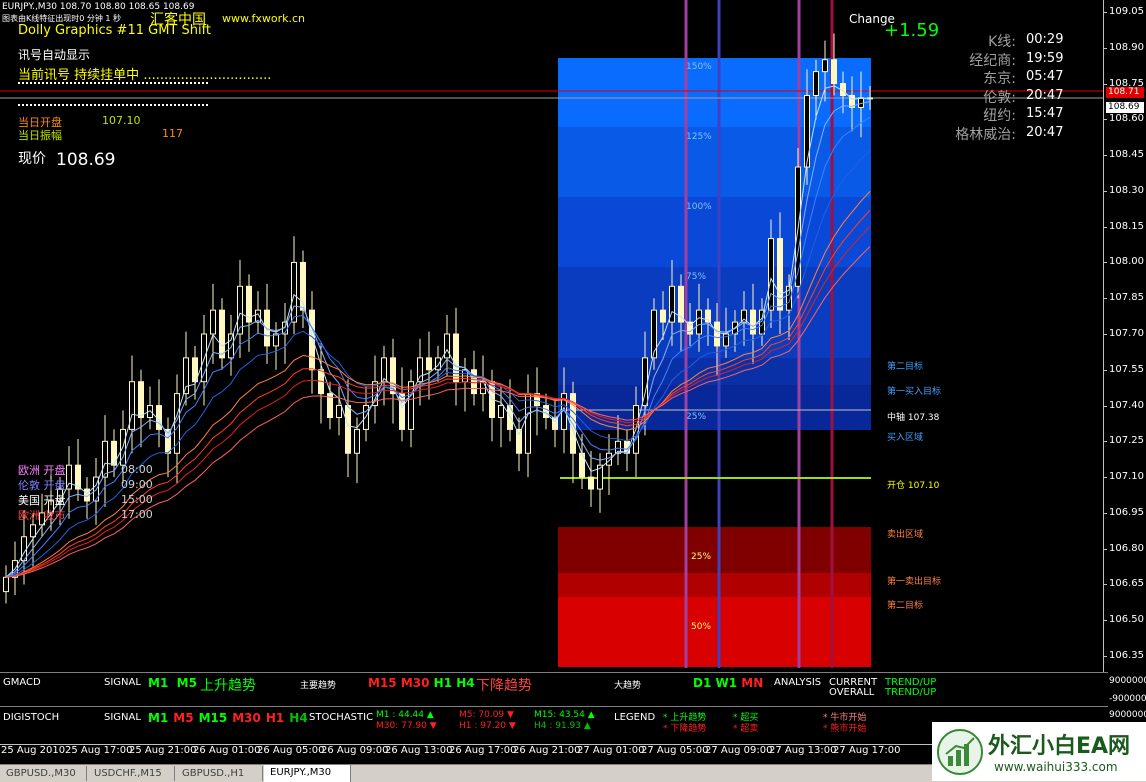 This screenshot has width=1146, height=782. I want to click on gmacd-mid-tfs: M15 M30 H1 H4, so click(421, 683).